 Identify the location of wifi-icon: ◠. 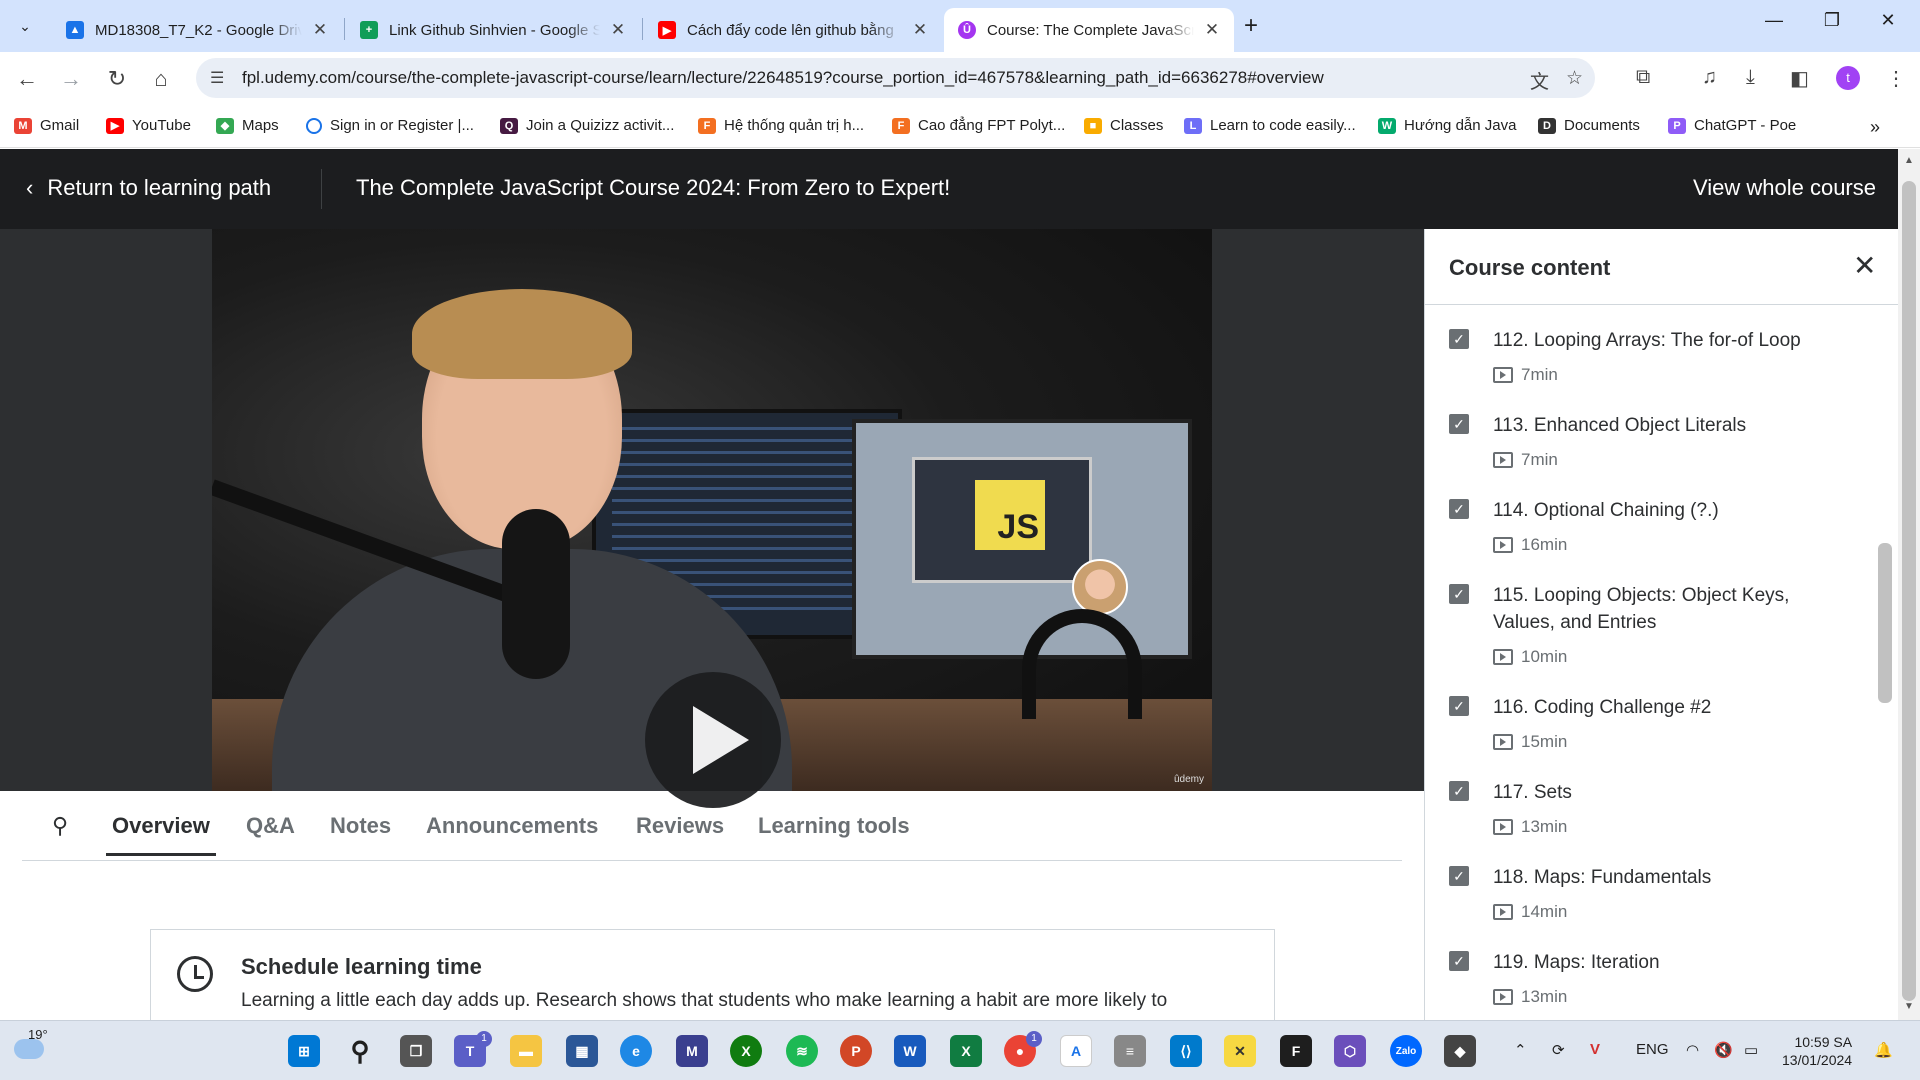
(1692, 1050).